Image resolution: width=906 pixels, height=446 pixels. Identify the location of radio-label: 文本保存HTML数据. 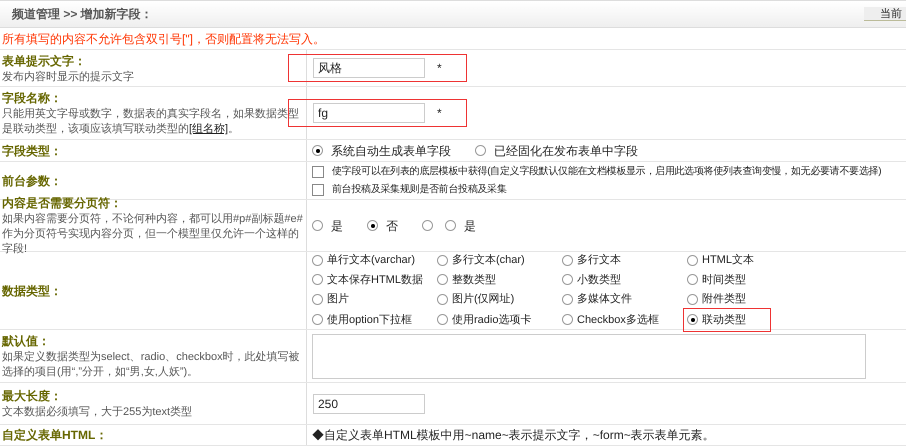
(375, 280).